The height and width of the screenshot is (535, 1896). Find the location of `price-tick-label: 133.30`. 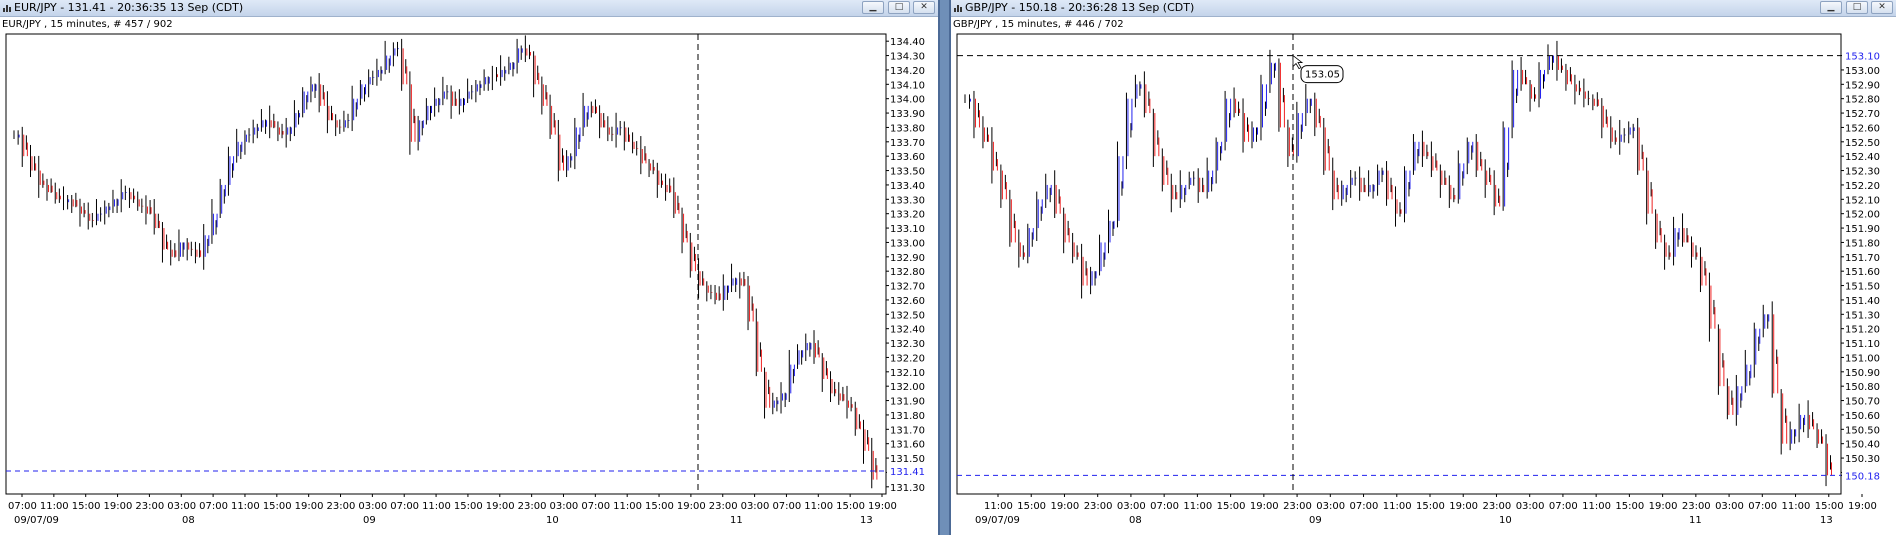

price-tick-label: 133.30 is located at coordinates (907, 200).